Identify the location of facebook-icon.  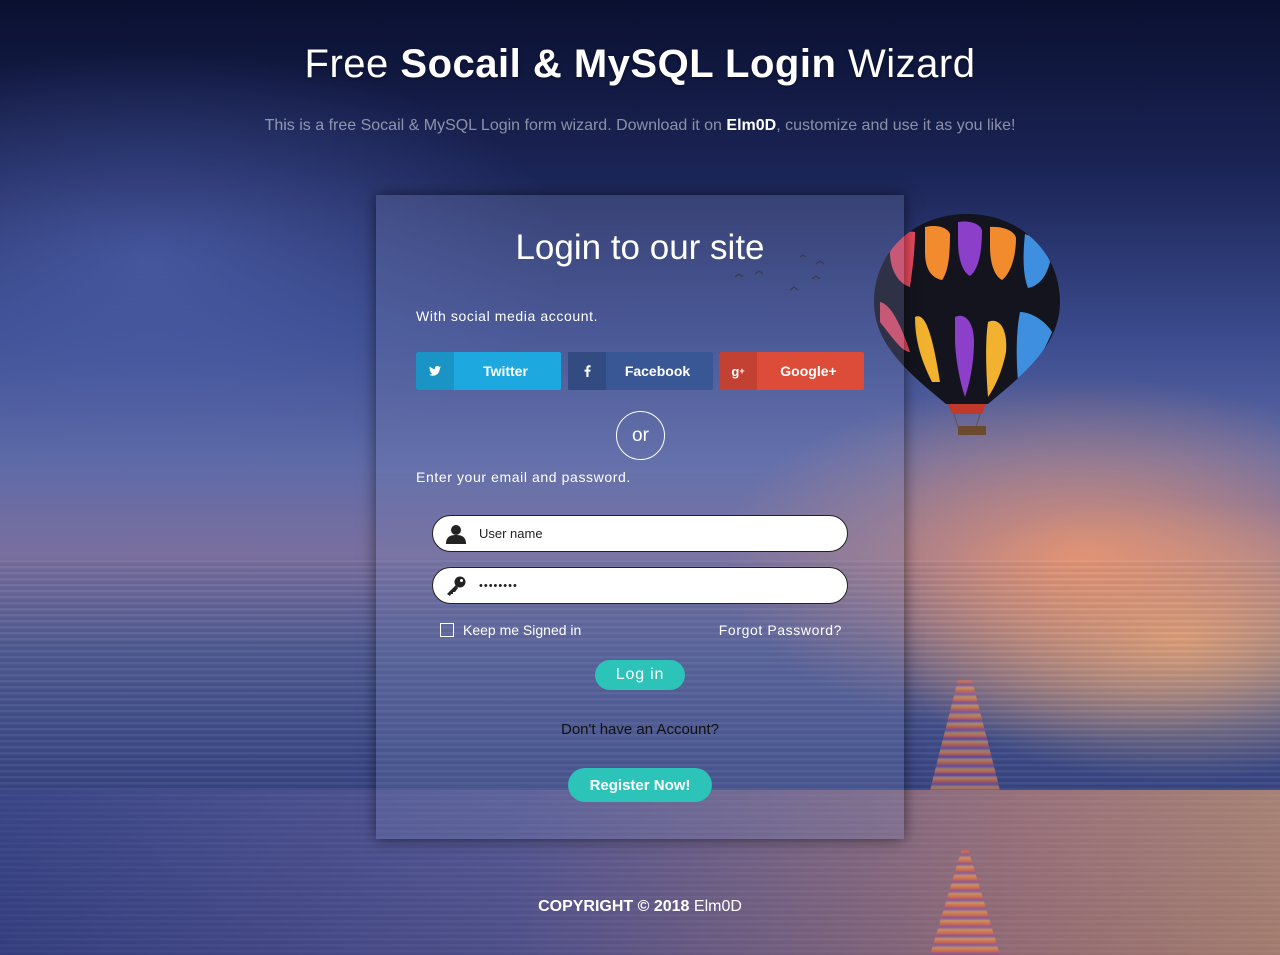
(587, 371).